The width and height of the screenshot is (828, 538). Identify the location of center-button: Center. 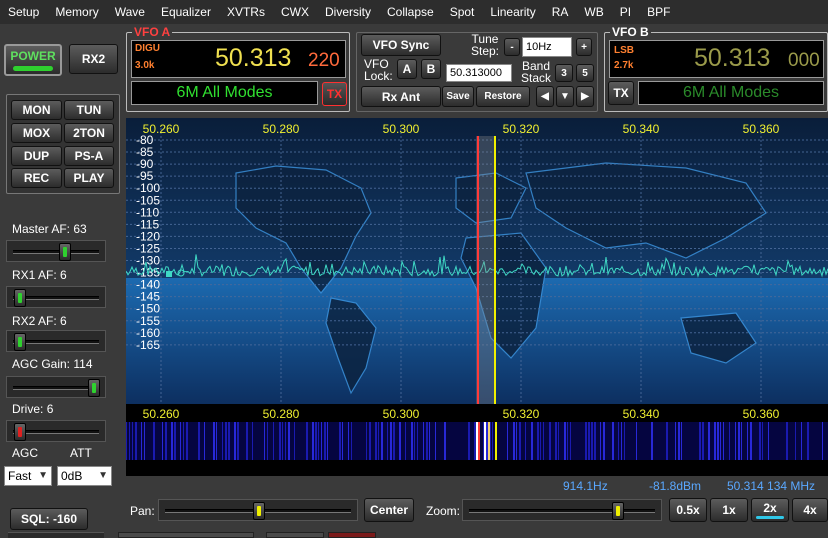
(389, 510).